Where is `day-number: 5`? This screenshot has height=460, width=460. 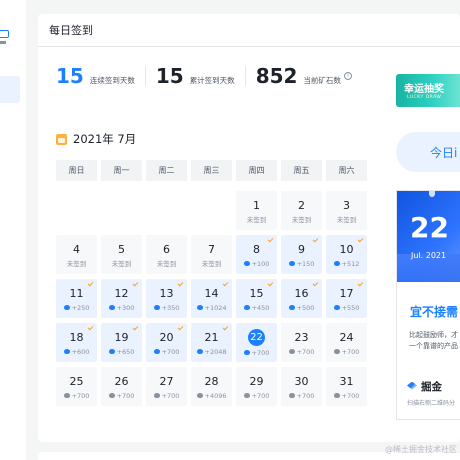
day-number: 5 is located at coordinates (121, 249).